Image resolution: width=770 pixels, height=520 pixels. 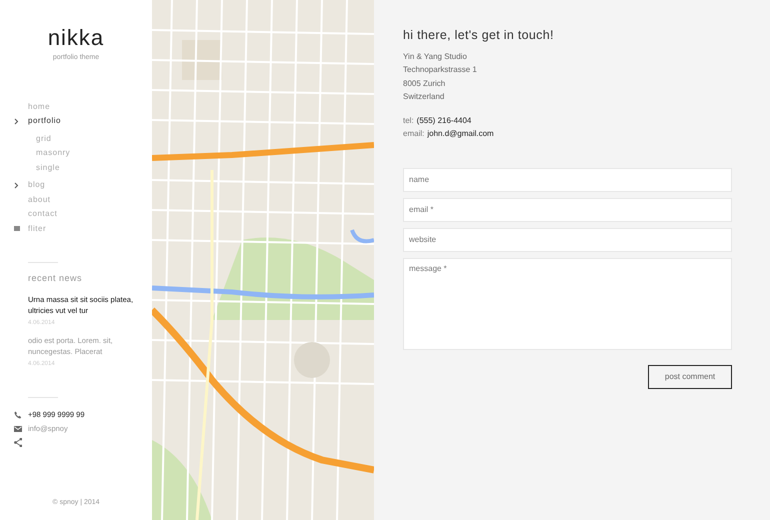 I want to click on submenu-link: grid, so click(x=94, y=139).